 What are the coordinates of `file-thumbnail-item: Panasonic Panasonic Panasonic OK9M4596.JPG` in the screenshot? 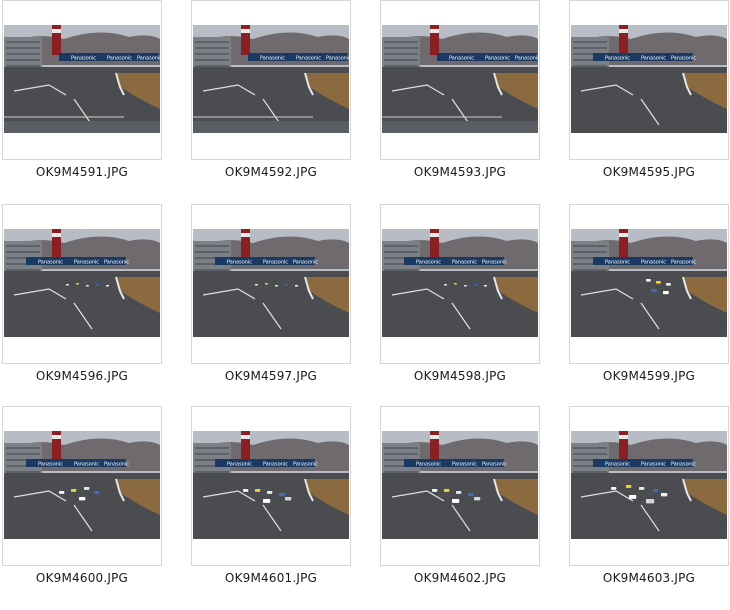 It's located at (82, 296).